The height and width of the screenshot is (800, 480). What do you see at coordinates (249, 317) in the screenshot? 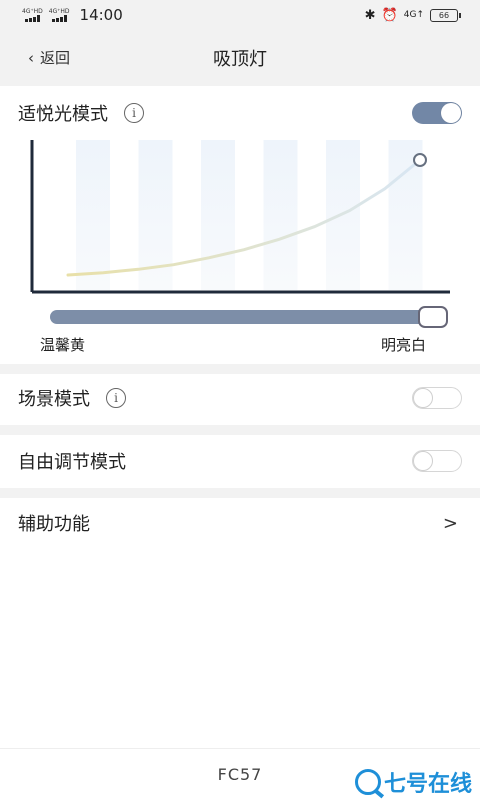
I see `color-temperature-slider` at bounding box center [249, 317].